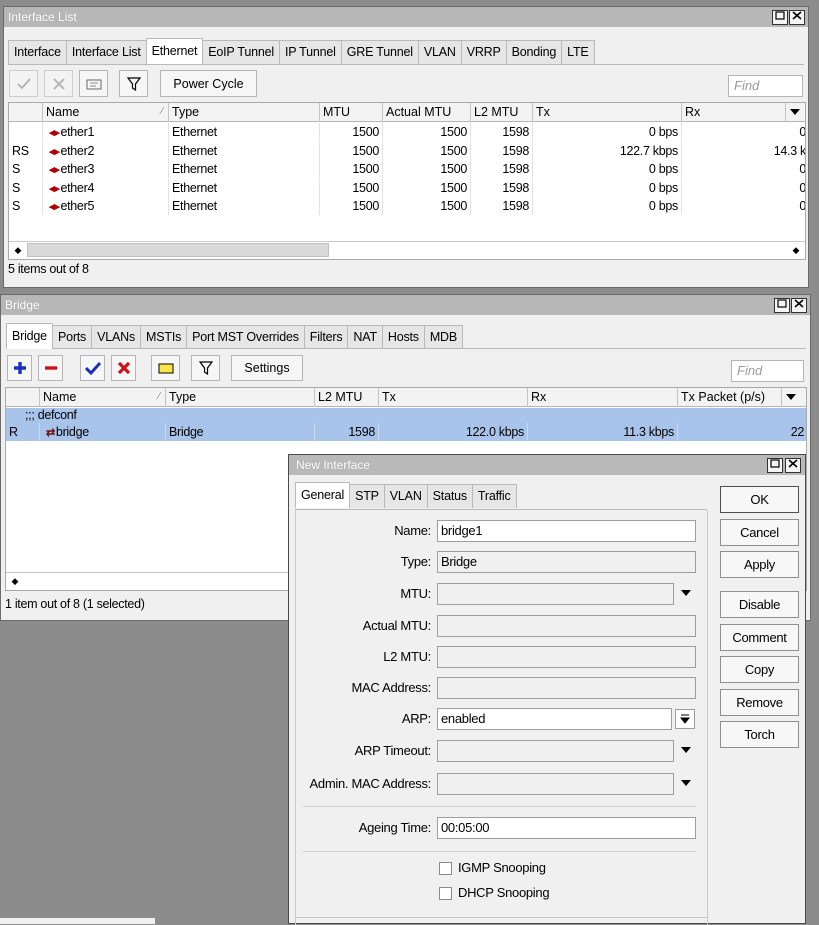  What do you see at coordinates (759, 669) in the screenshot?
I see `copy-button: Copy` at bounding box center [759, 669].